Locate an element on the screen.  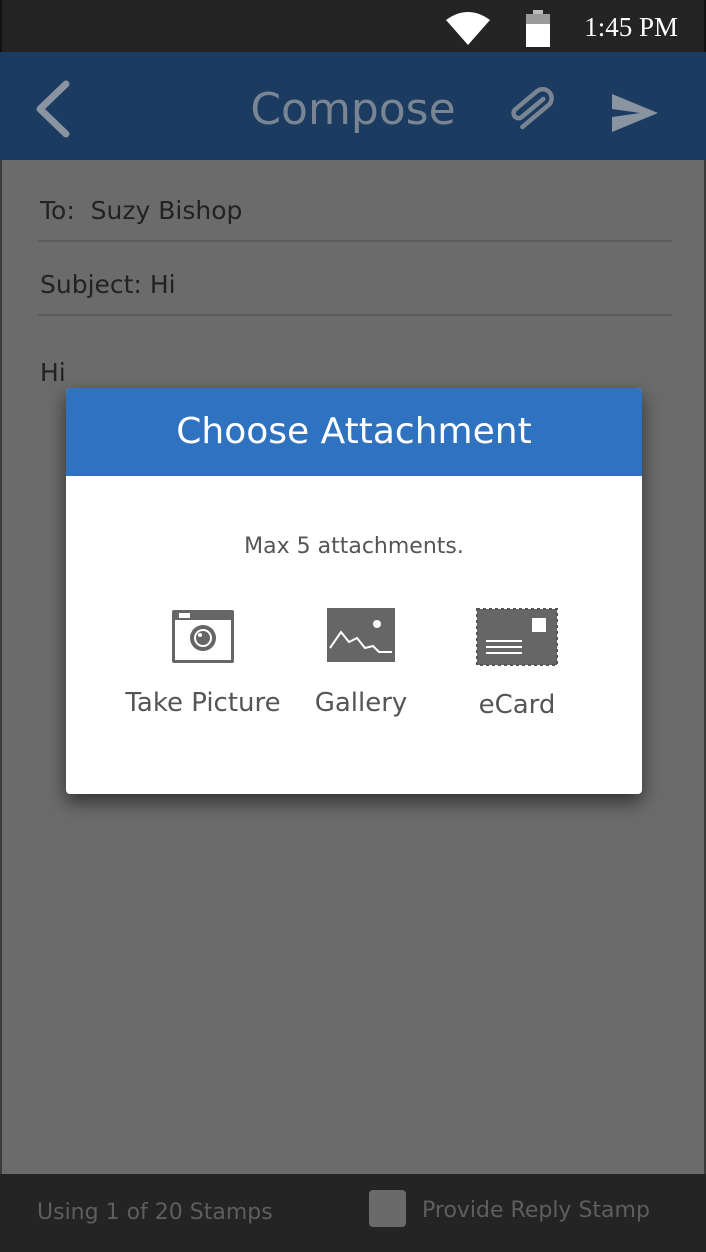
take-picture-label: Take Picture is located at coordinates (203, 703).